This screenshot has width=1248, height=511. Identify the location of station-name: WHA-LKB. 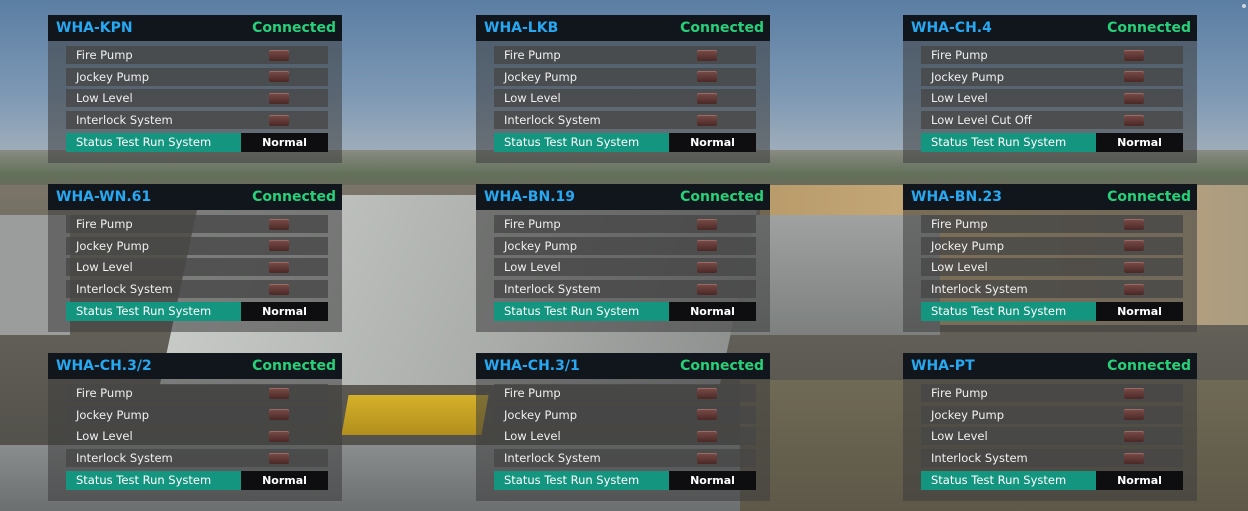
(521, 28).